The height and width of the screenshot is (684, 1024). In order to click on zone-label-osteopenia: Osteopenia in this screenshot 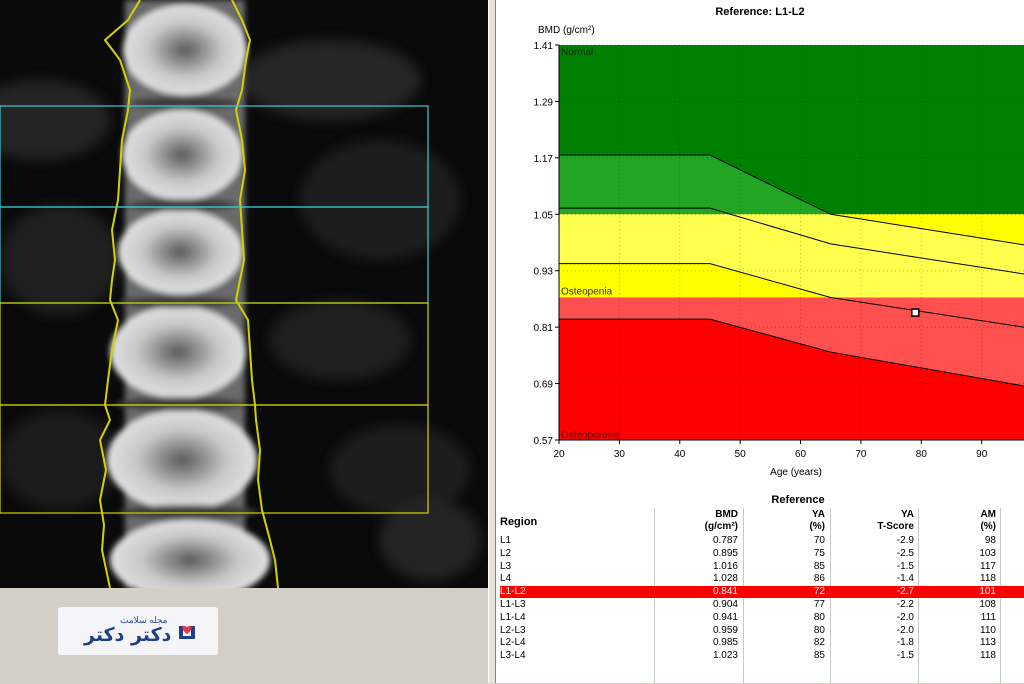, I will do `click(587, 292)`.